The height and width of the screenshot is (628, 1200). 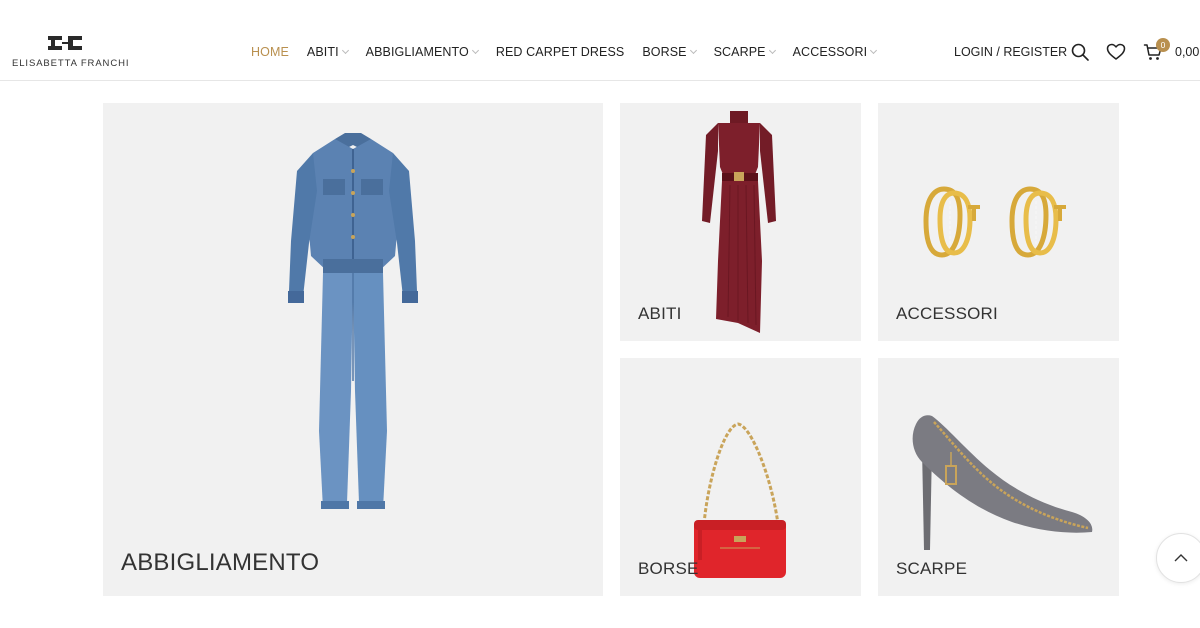 What do you see at coordinates (668, 568) in the screenshot?
I see `category-label: BORSE` at bounding box center [668, 568].